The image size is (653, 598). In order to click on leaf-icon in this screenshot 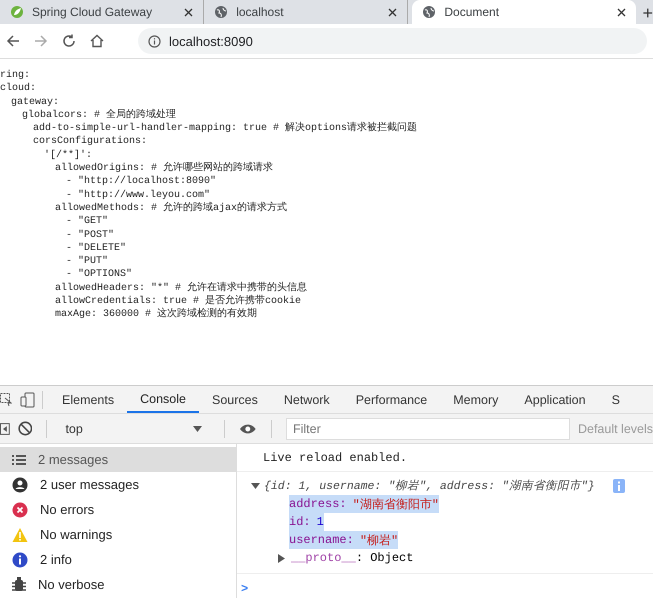, I will do `click(17, 12)`.